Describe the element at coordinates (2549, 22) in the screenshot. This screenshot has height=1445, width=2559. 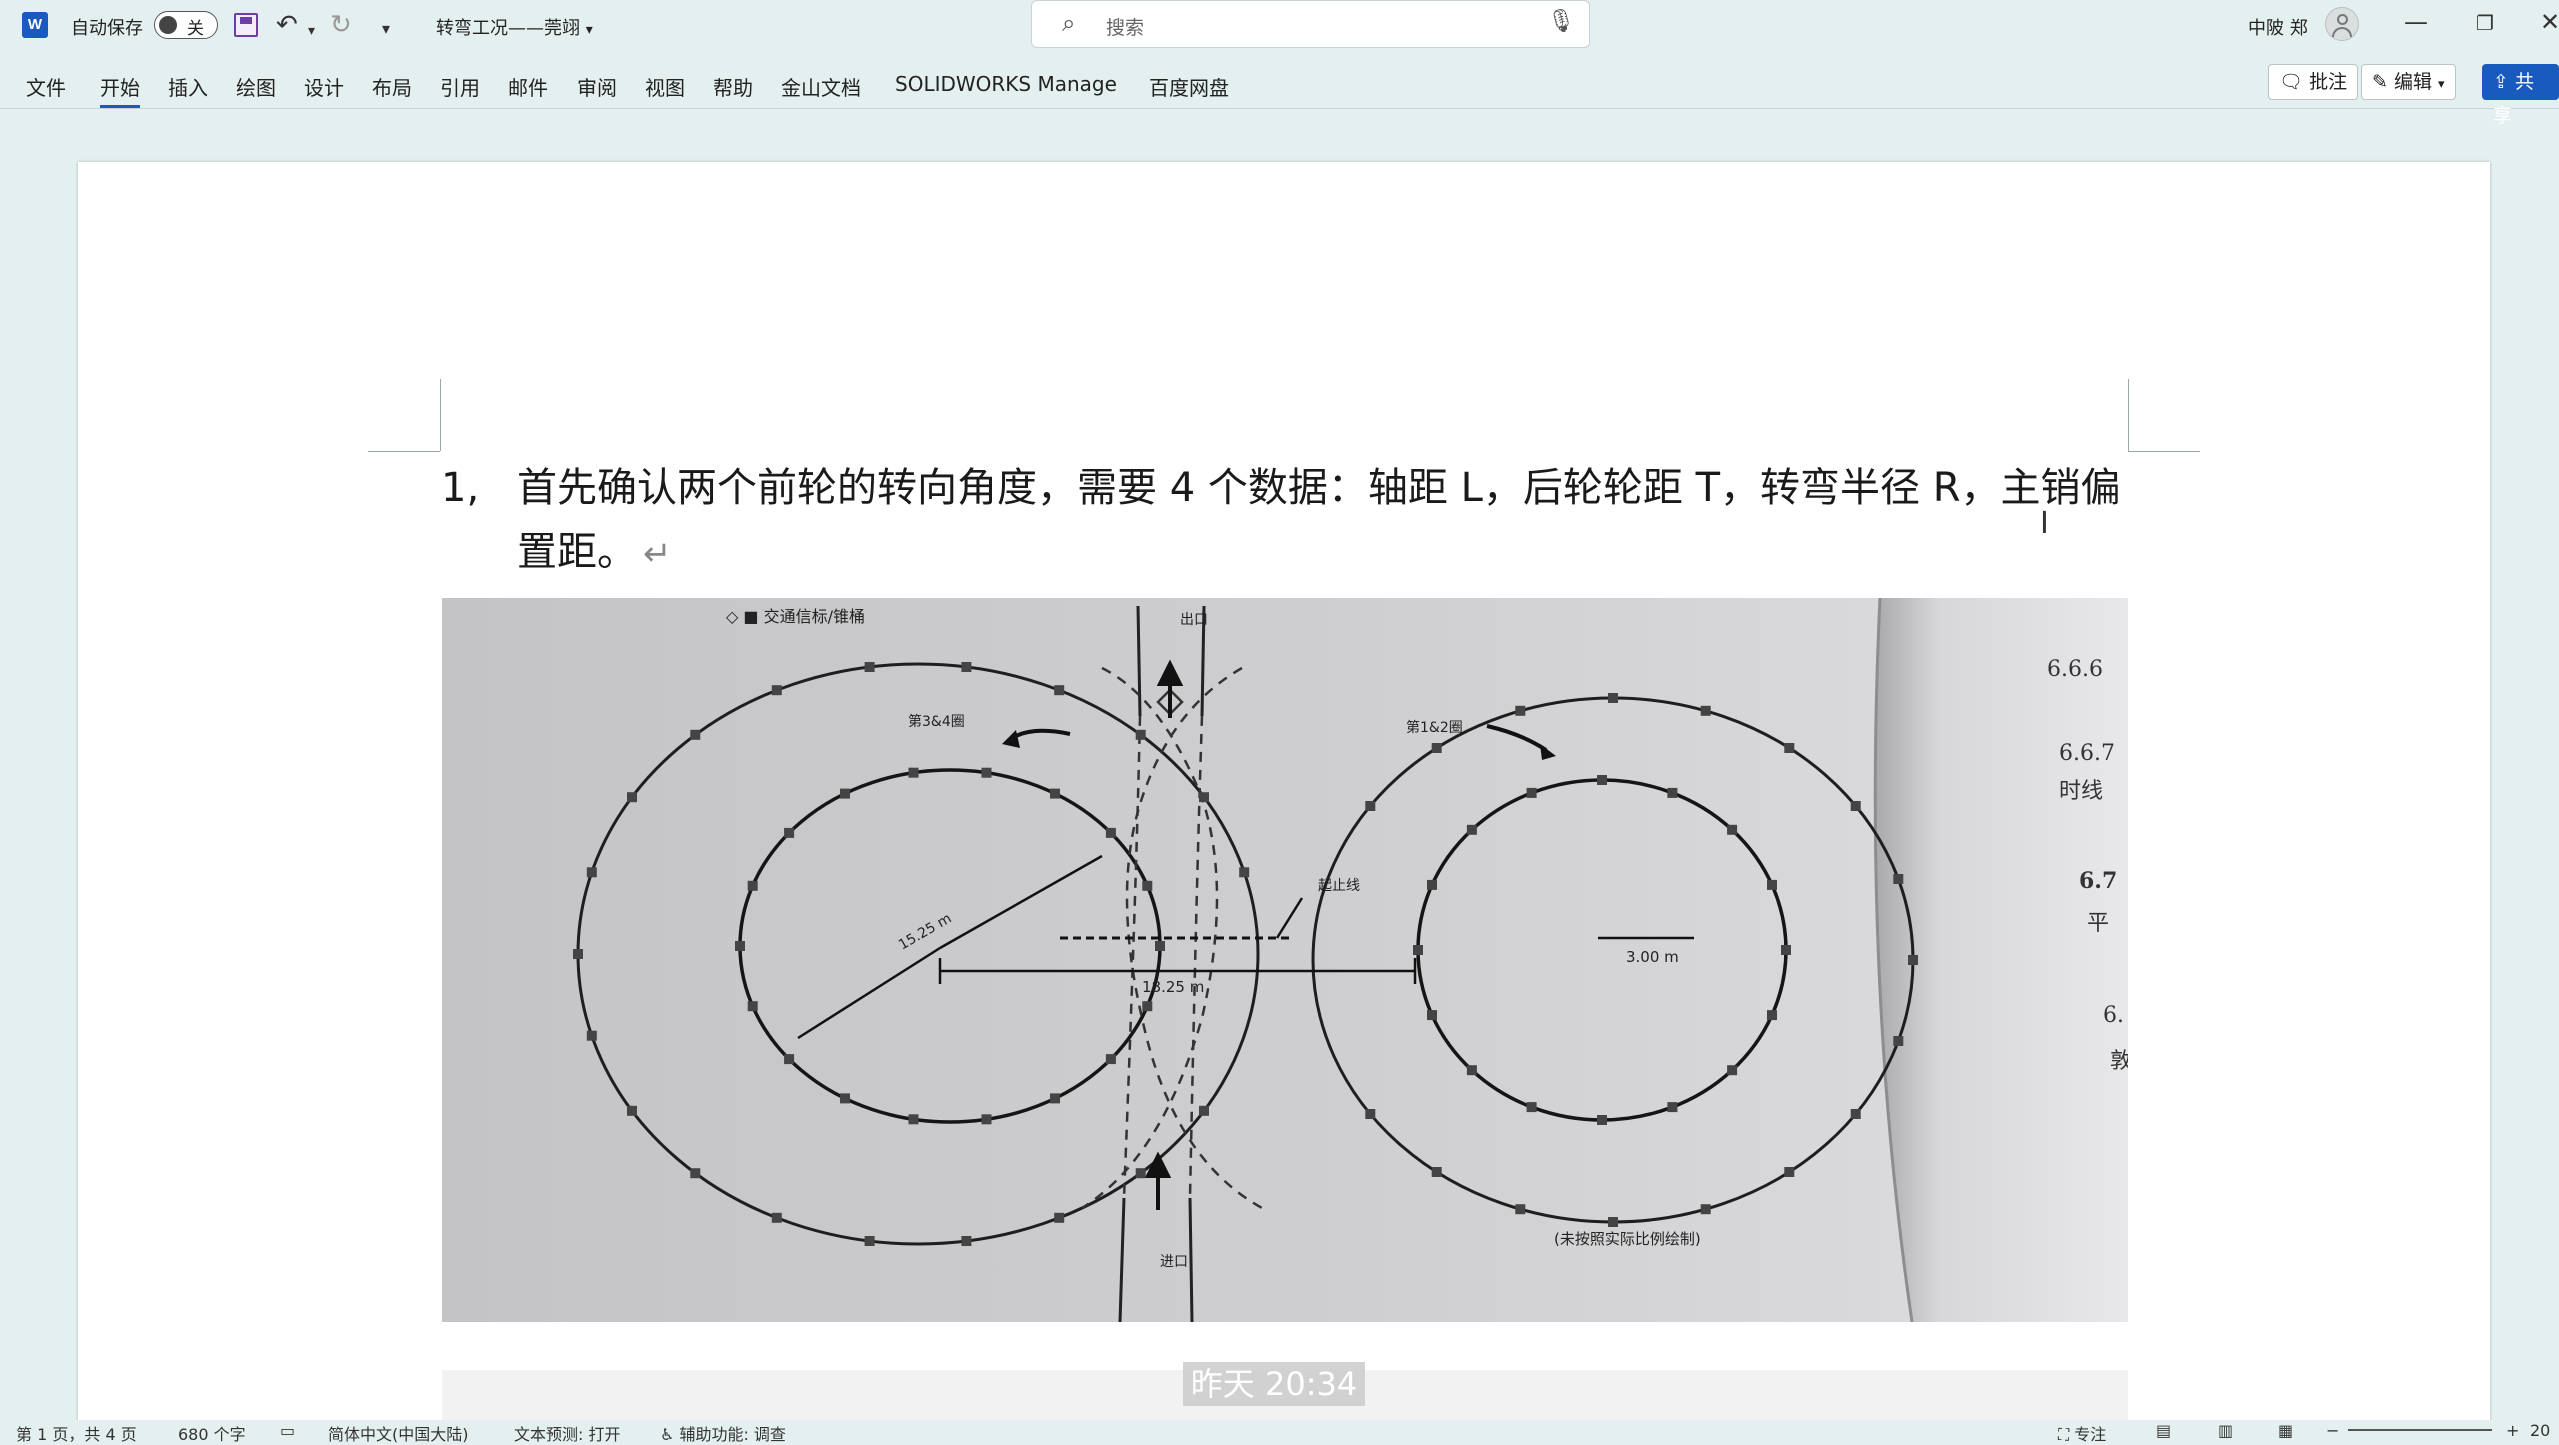
I see `close-icon: ✕` at that location.